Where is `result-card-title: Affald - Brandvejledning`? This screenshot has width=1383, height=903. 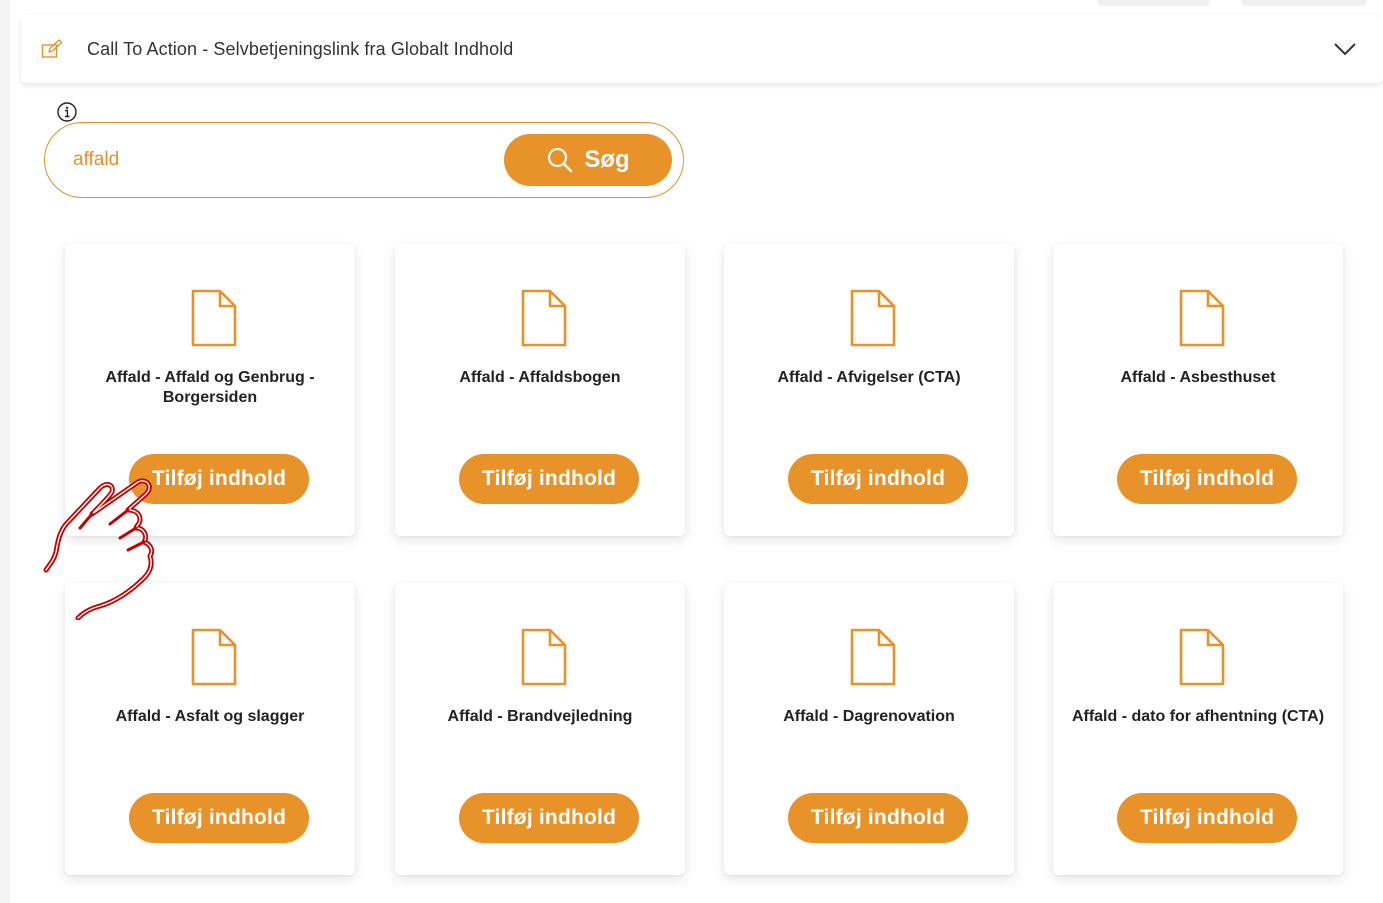 result-card-title: Affald - Brandvejledning is located at coordinates (540, 716).